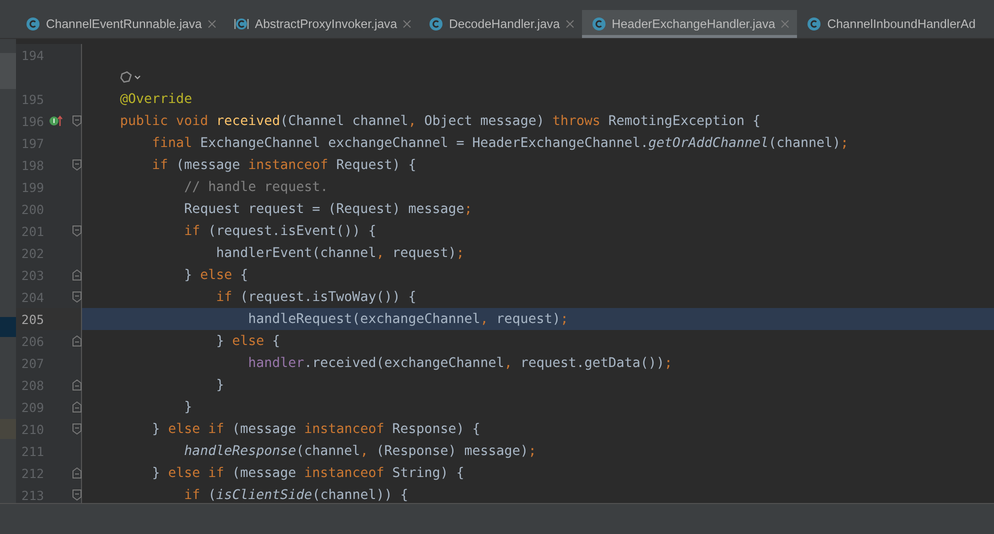 Image resolution: width=994 pixels, height=534 pixels. Describe the element at coordinates (315, 429) in the screenshot. I see `code-line: } else if (message instanceof Response) {` at that location.